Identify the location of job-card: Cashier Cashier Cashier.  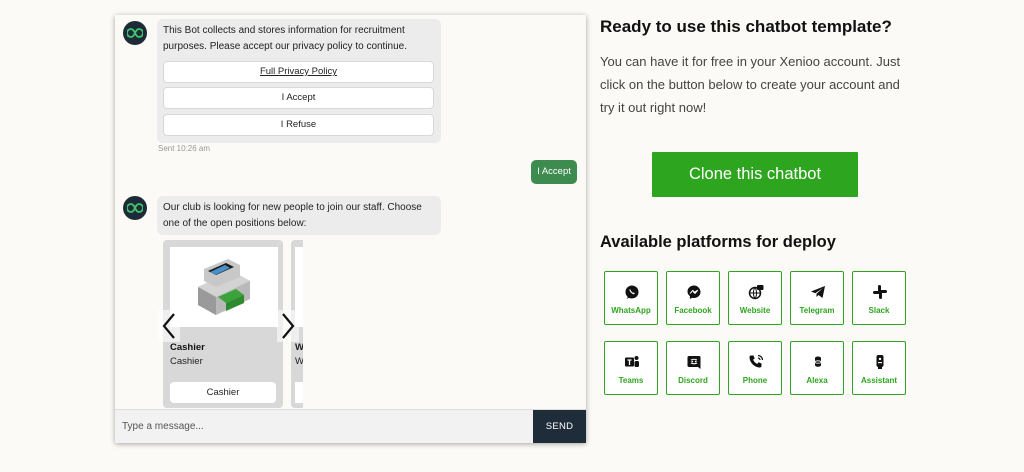
(223, 324).